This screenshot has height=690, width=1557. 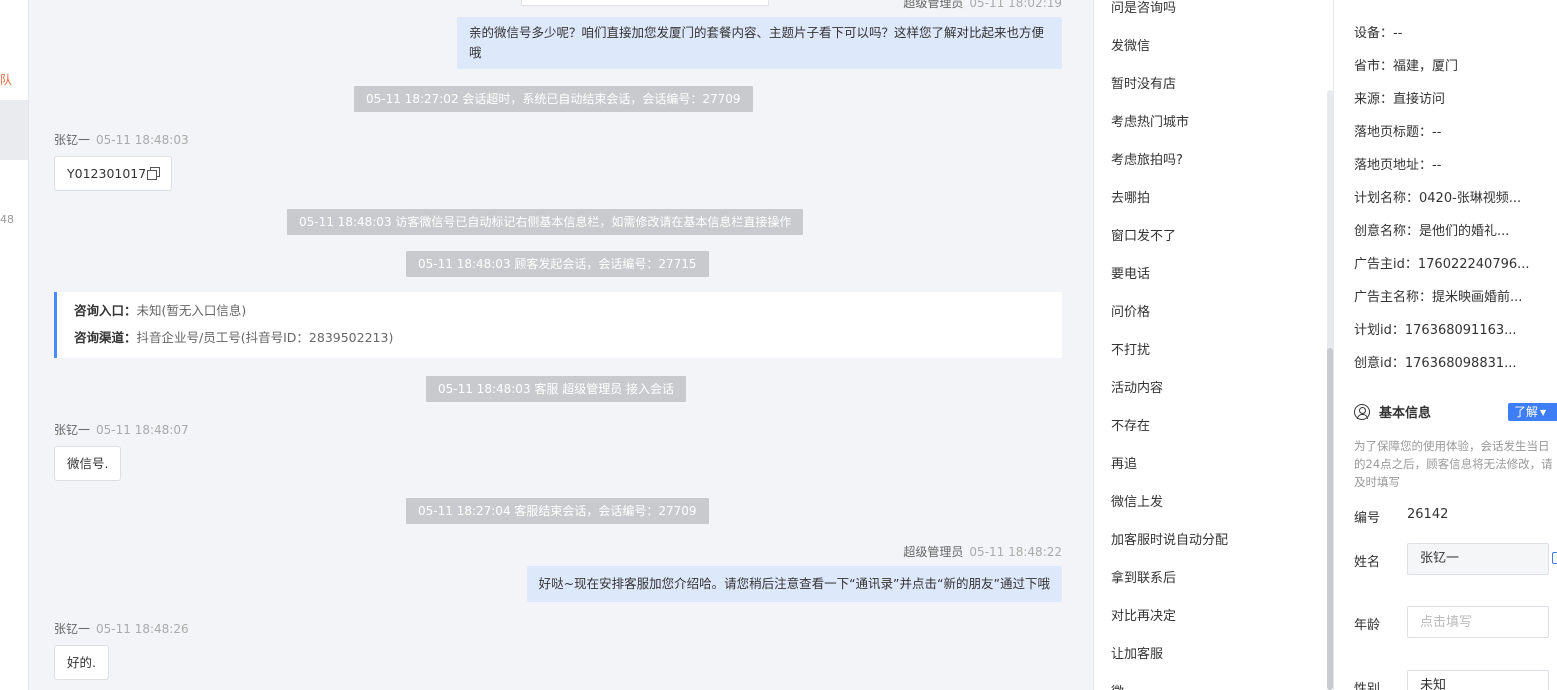 What do you see at coordinates (14, 345) in the screenshot?
I see `conversation-list-edge: 队 48` at bounding box center [14, 345].